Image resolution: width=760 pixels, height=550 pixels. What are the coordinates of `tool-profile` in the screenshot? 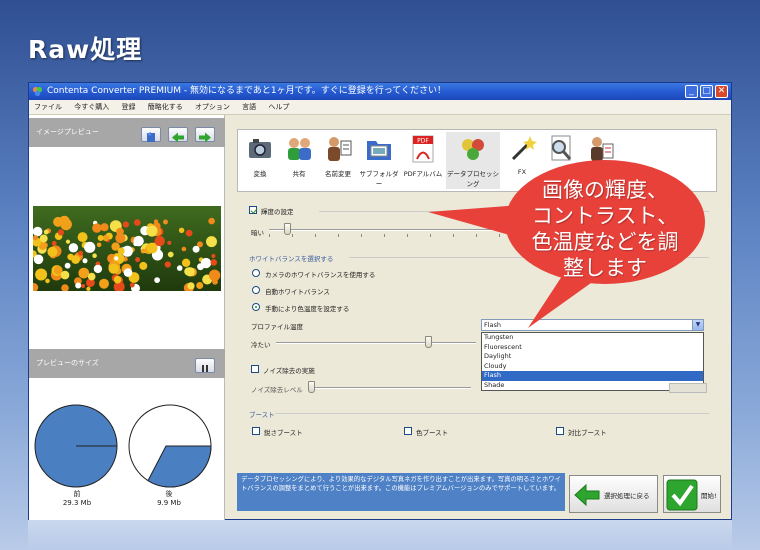 It's located at (600, 150).